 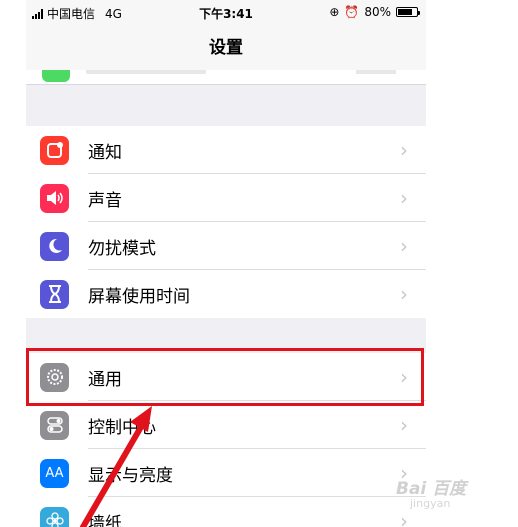 What do you see at coordinates (430, 503) in the screenshot?
I see `watermark-subtext: jingyan` at bounding box center [430, 503].